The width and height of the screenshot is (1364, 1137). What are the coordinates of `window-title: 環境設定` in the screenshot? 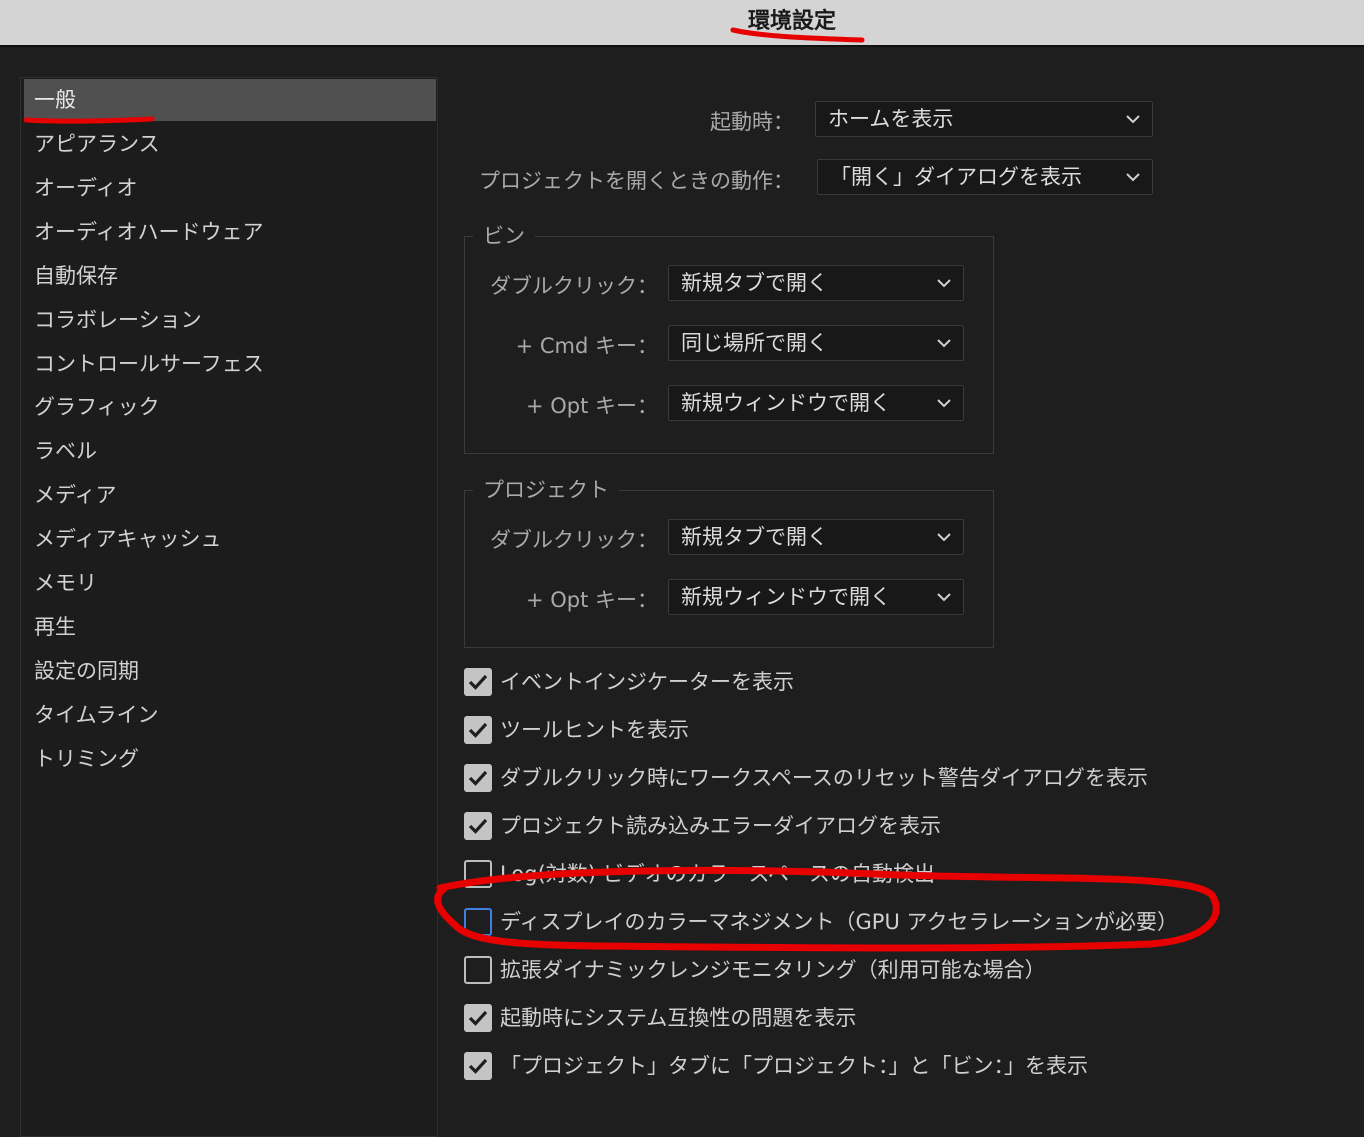 It's located at (791, 21).